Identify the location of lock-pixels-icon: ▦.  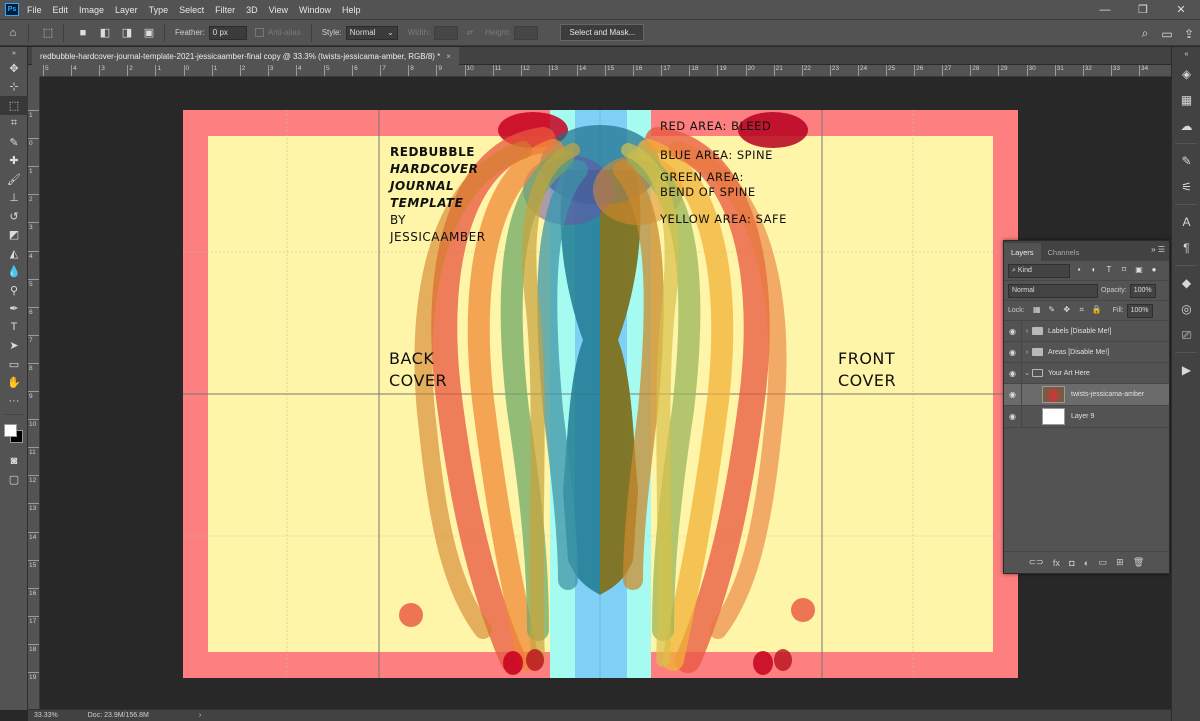
(1037, 311).